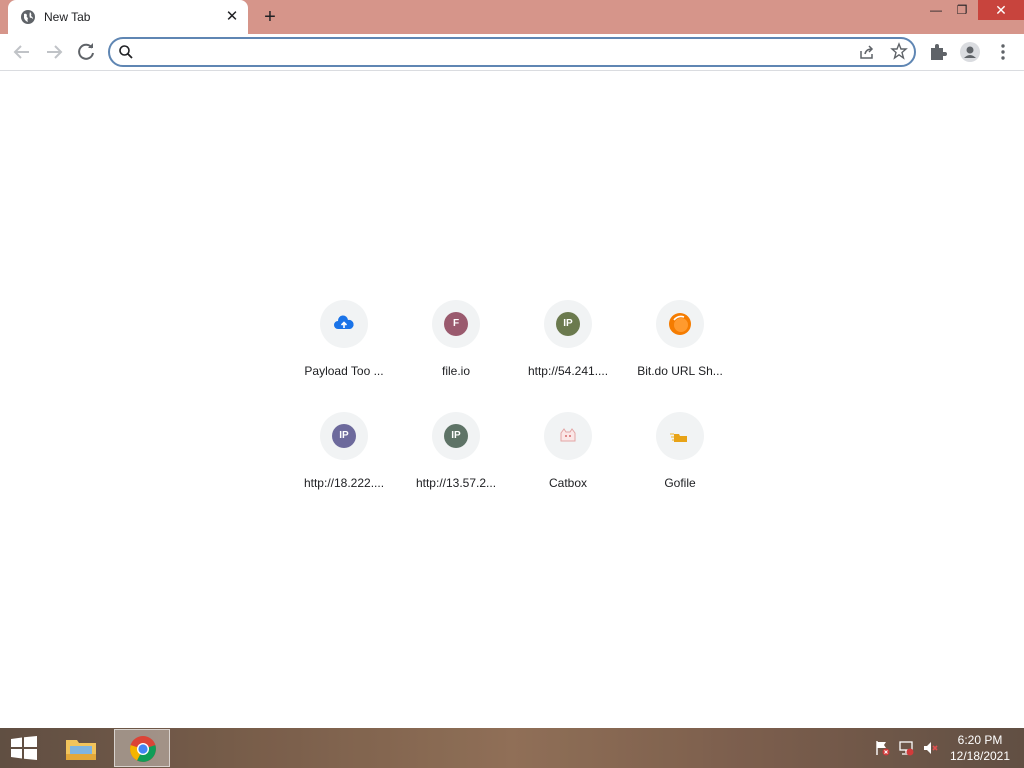  What do you see at coordinates (456, 356) in the screenshot?
I see `shortcut-tile: F file.io` at bounding box center [456, 356].